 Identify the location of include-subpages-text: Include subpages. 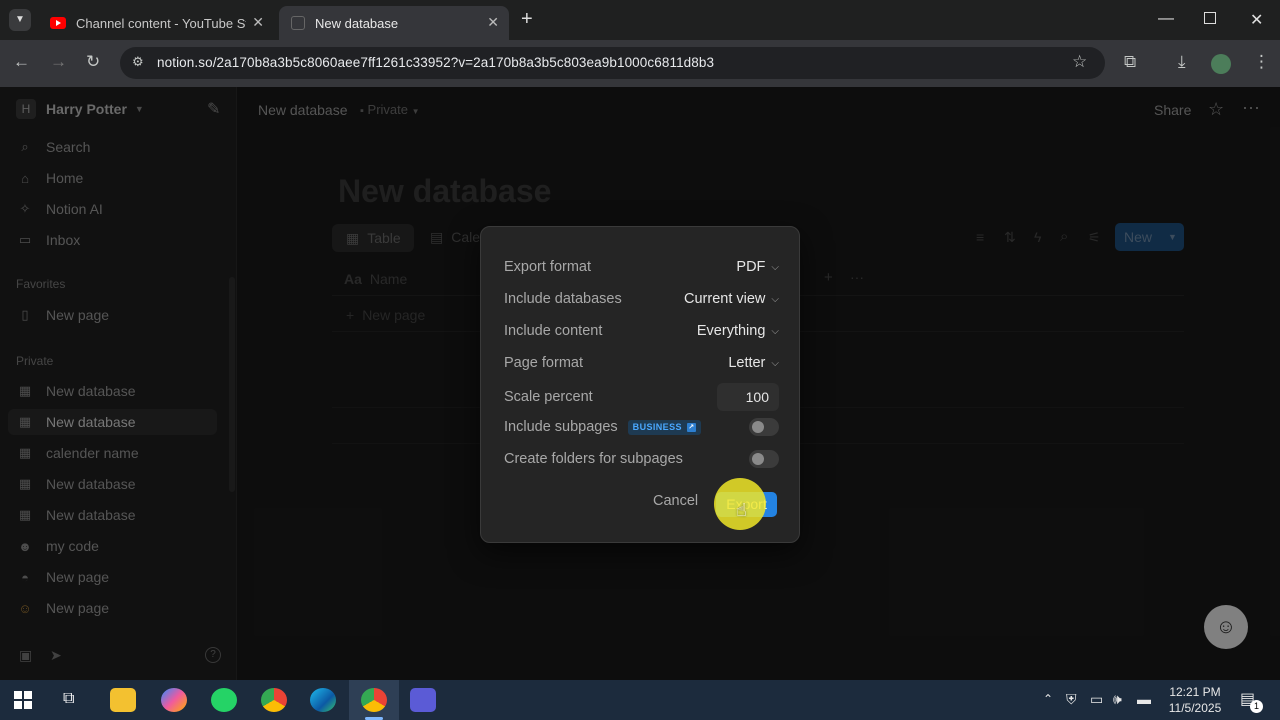
(561, 427).